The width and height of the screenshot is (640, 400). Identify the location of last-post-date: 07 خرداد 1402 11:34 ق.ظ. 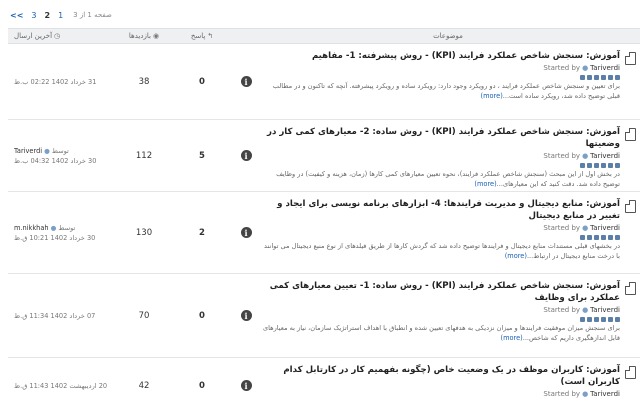
(54, 316).